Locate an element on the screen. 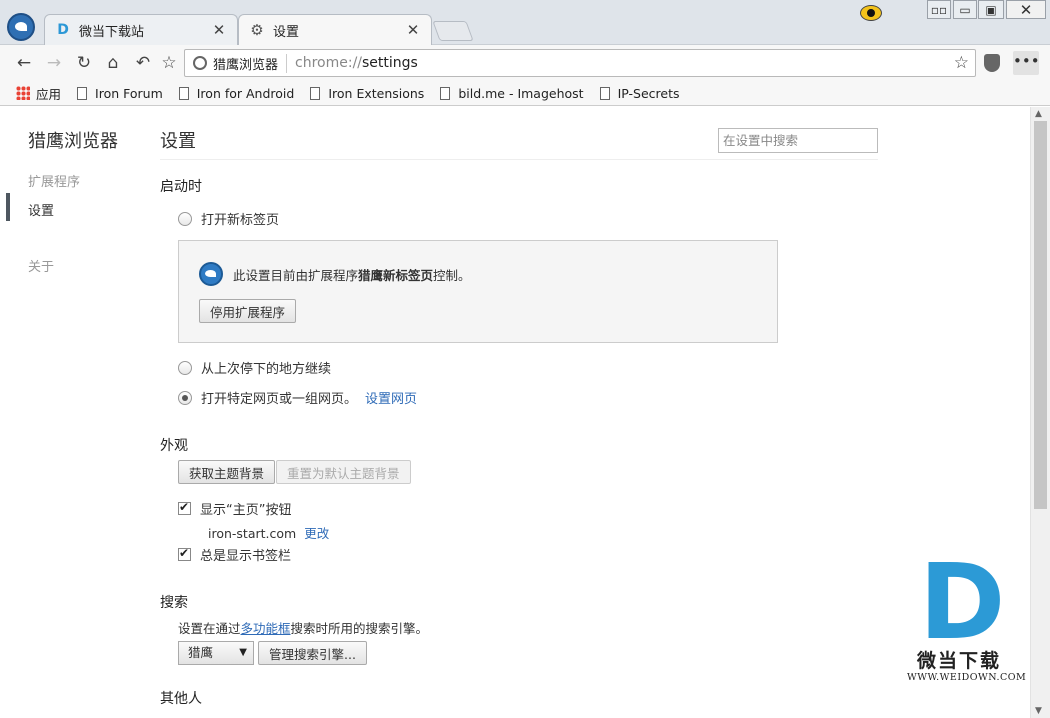  extension-name: 猎鹰新标签页 is located at coordinates (396, 275).